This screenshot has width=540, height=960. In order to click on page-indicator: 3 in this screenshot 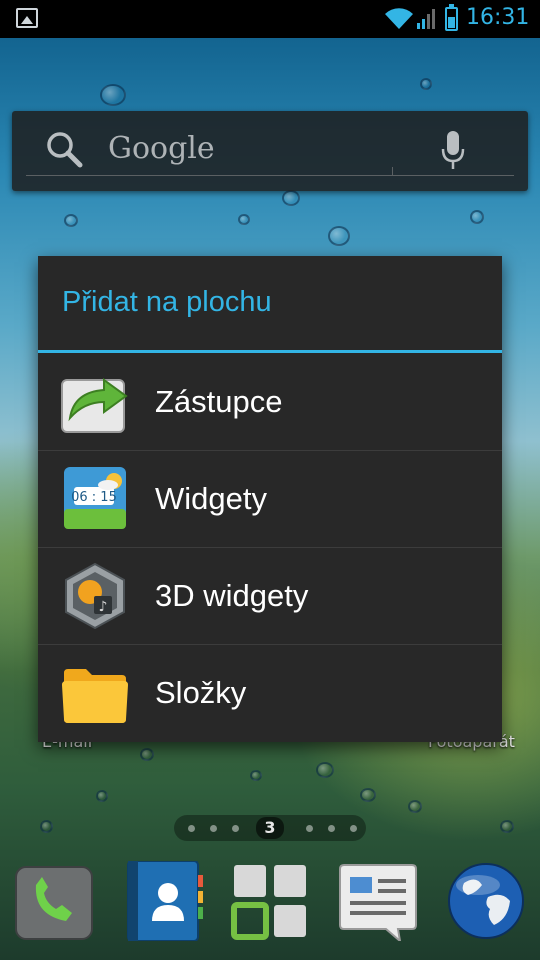, I will do `click(270, 828)`.